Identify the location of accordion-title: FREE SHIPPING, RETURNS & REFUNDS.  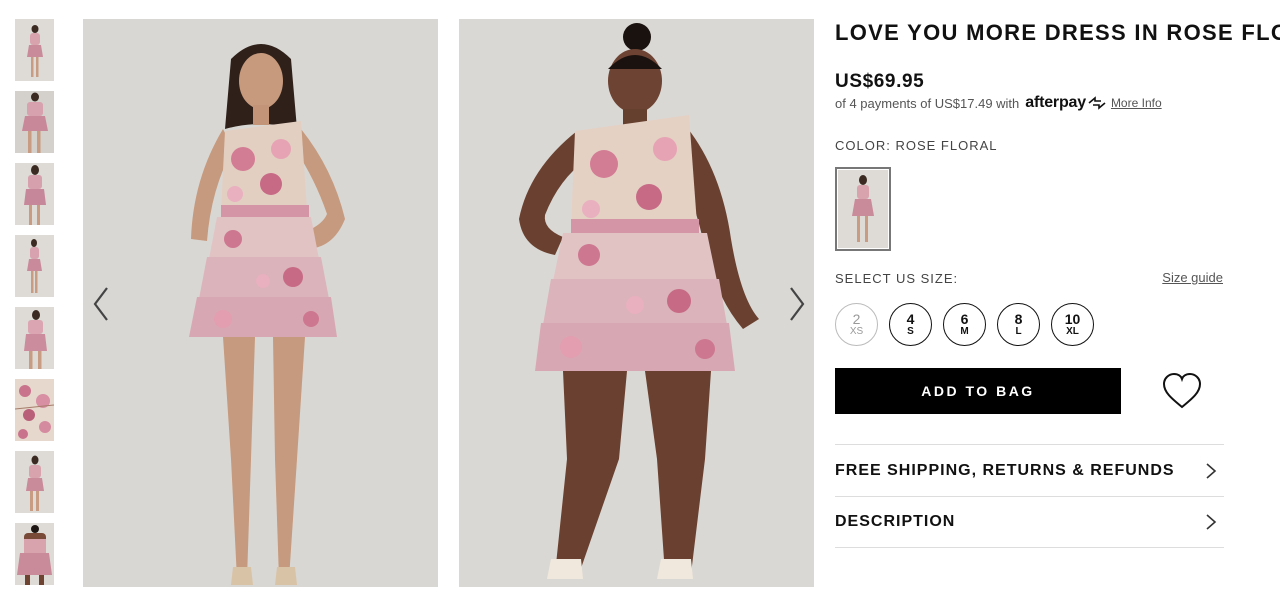
(1005, 470).